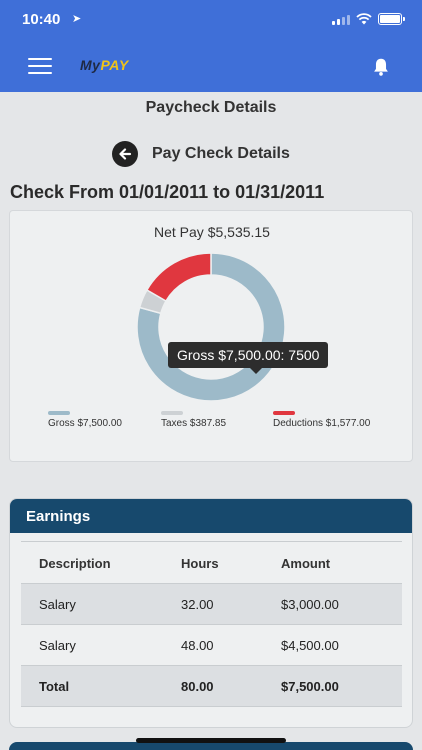 Image resolution: width=422 pixels, height=750 pixels. What do you see at coordinates (221, 153) in the screenshot?
I see `subheader-label: Pay Check Details` at bounding box center [221, 153].